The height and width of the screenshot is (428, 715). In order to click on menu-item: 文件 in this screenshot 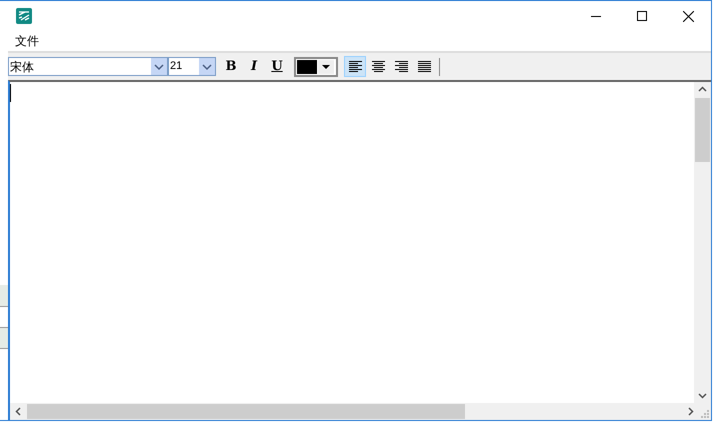, I will do `click(27, 41)`.